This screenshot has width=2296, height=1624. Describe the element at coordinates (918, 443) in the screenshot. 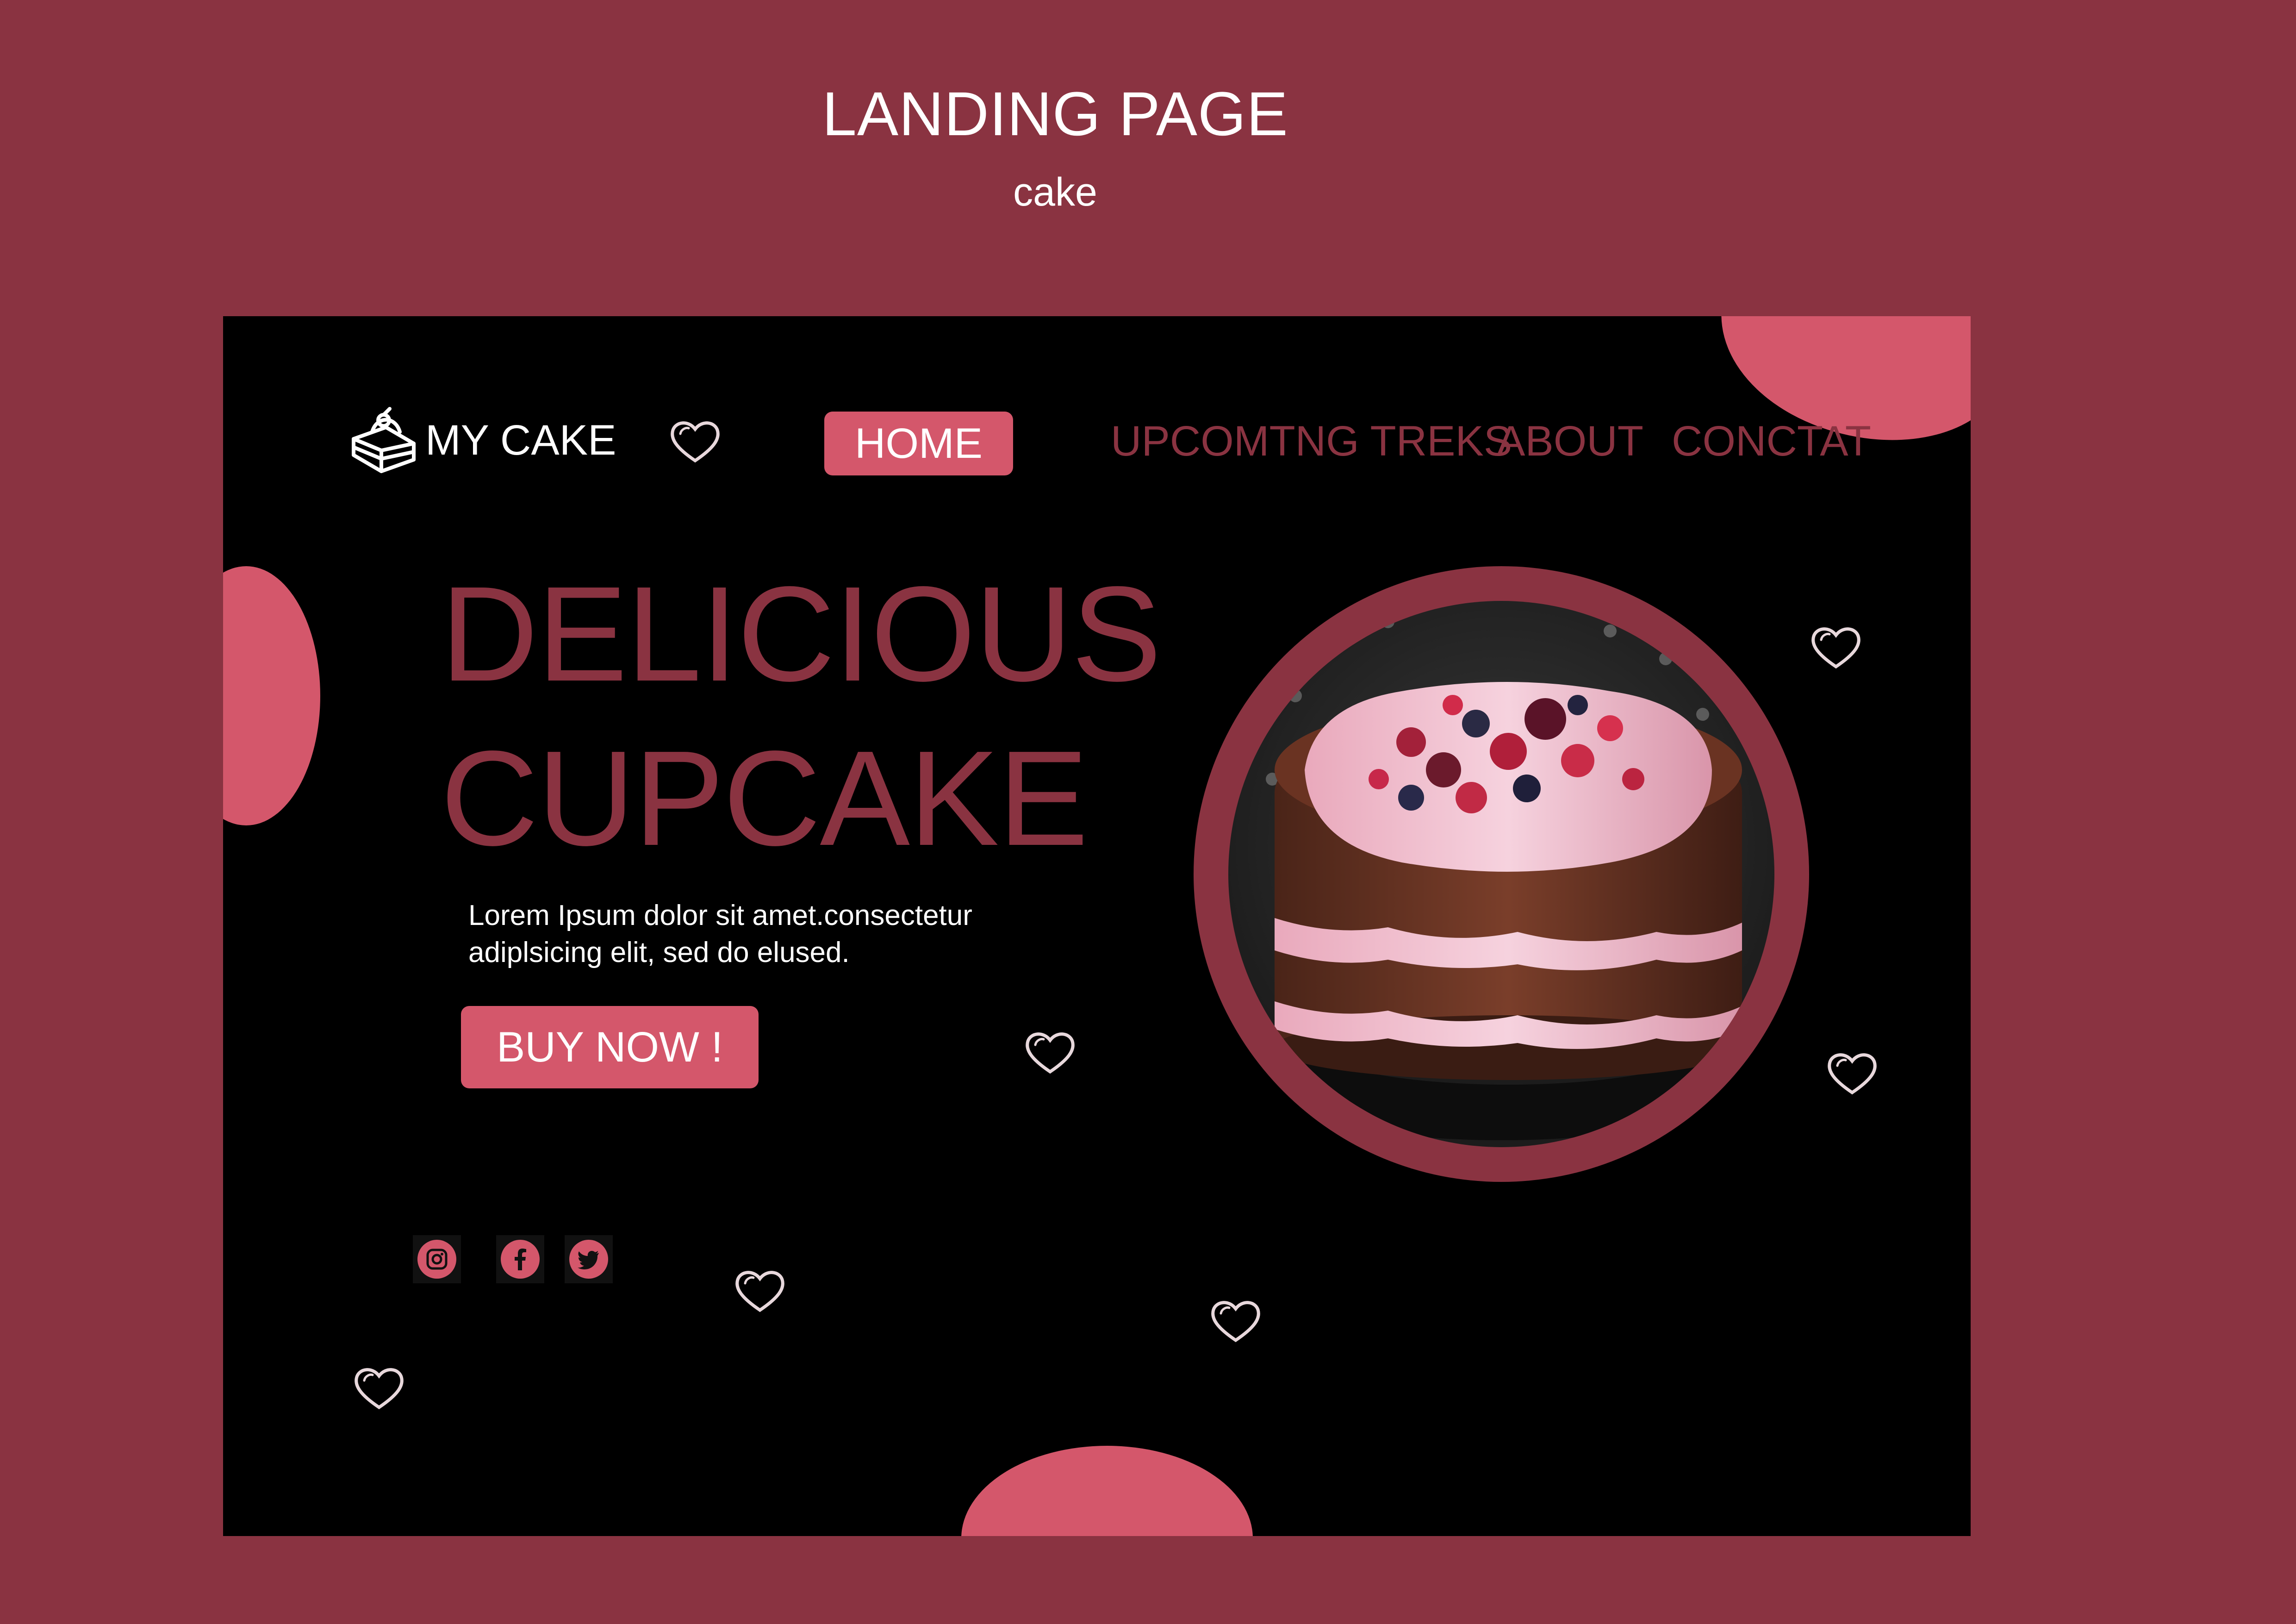

I see `nav-home-button: HOME` at that location.